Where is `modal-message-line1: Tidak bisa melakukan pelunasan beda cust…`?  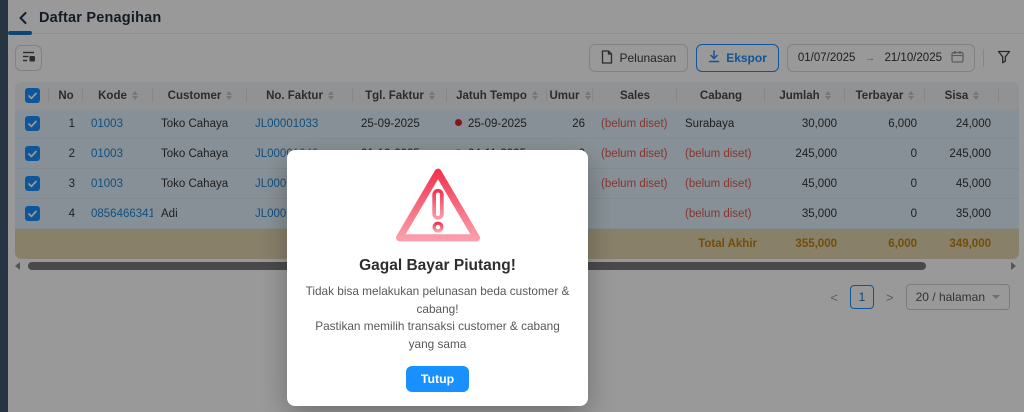 modal-message-line1: Tidak bisa melakukan pelunasan beda cust… is located at coordinates (437, 300).